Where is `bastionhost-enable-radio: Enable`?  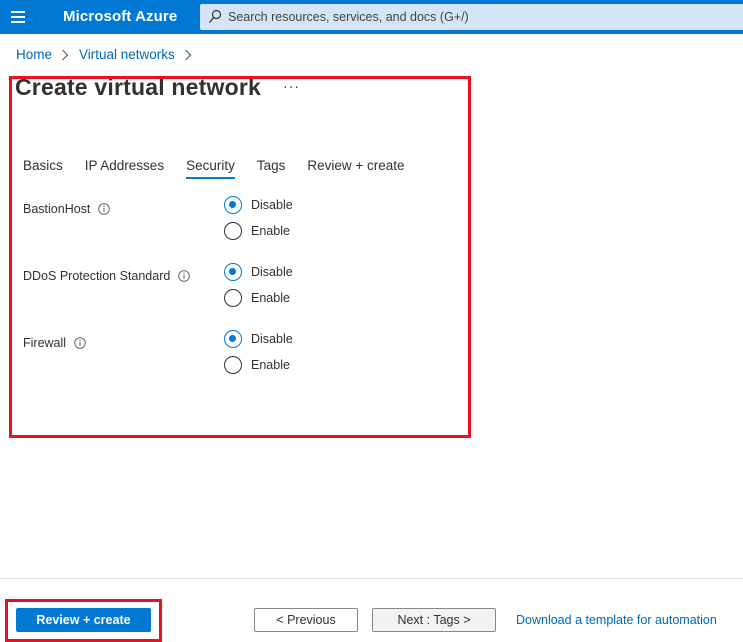
bastionhost-enable-radio: Enable is located at coordinates (257, 231).